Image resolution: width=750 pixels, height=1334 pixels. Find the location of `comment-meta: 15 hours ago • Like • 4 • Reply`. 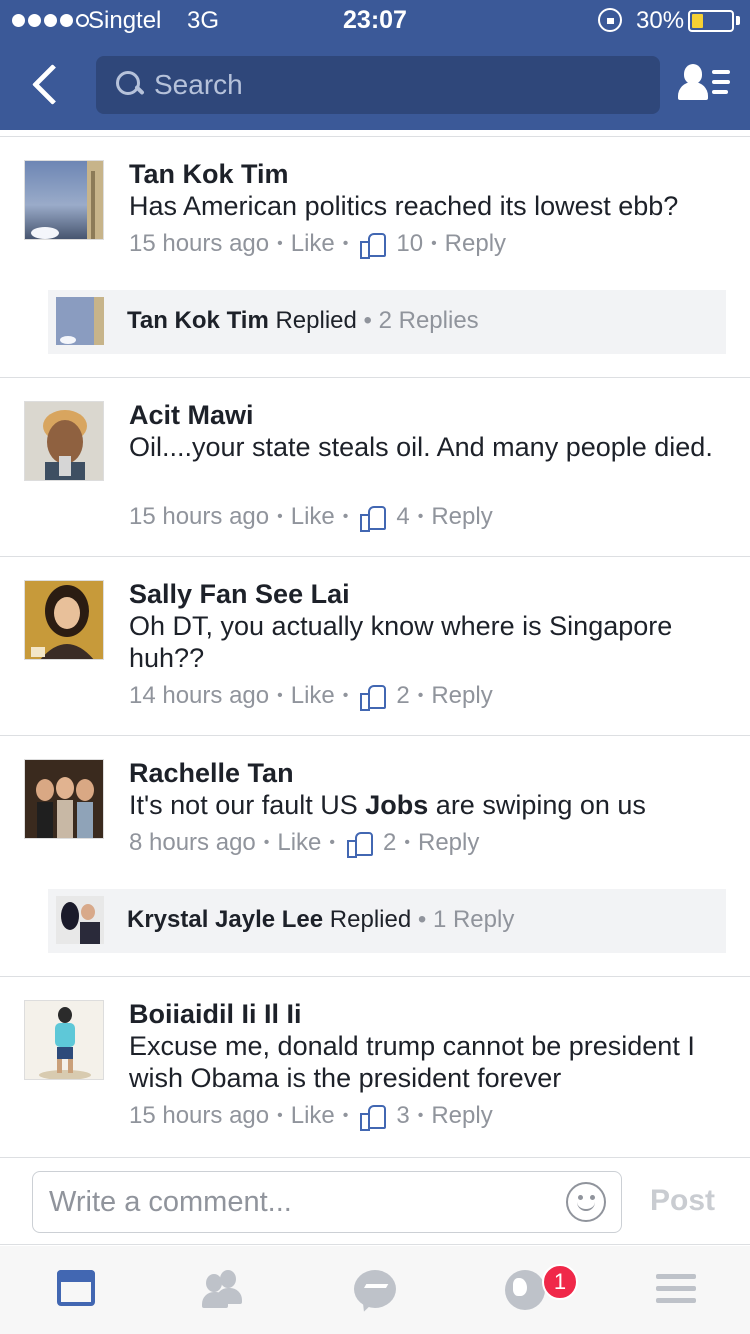

comment-meta: 15 hours ago • Like • 4 • Reply is located at coordinates (311, 517).